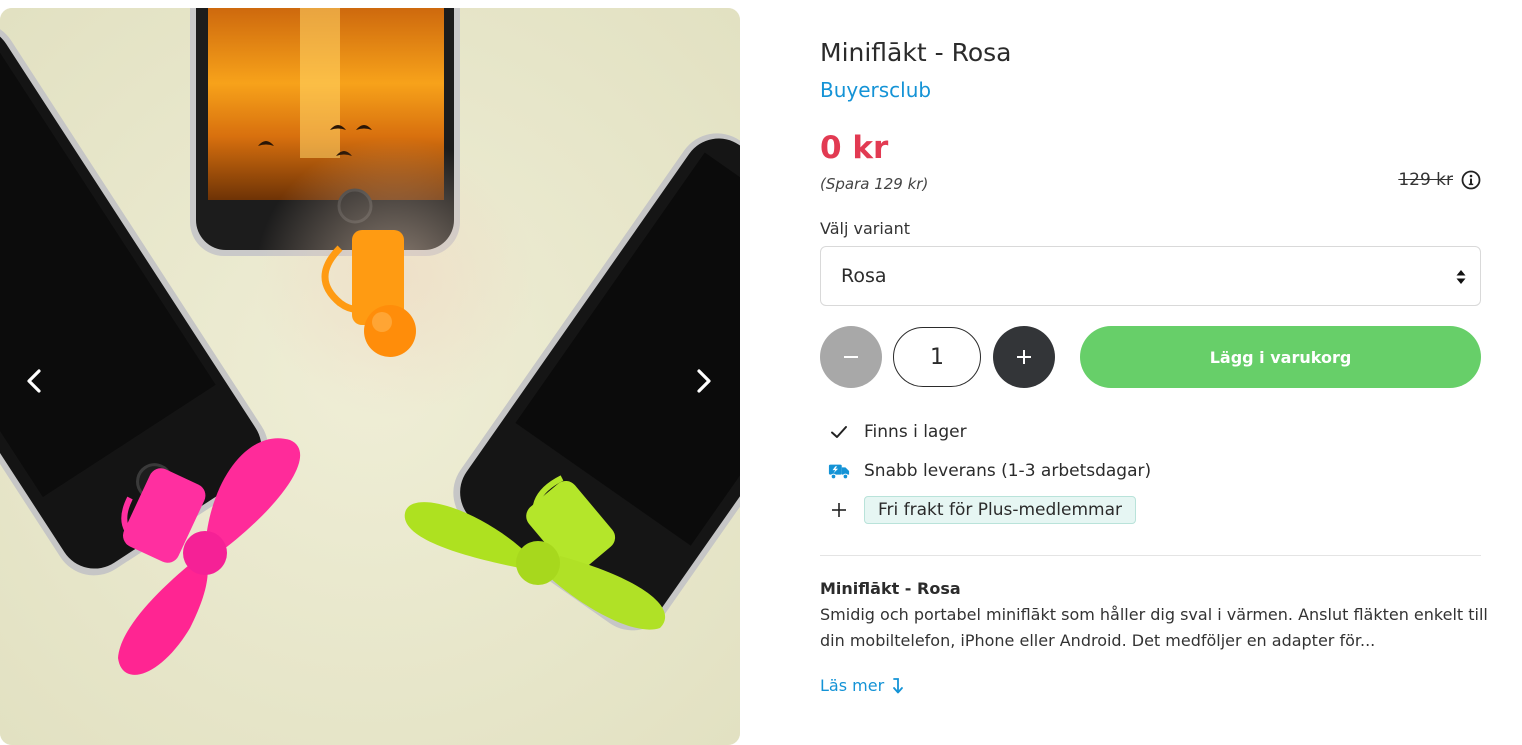  What do you see at coordinates (839, 432) in the screenshot?
I see `check-icon` at bounding box center [839, 432].